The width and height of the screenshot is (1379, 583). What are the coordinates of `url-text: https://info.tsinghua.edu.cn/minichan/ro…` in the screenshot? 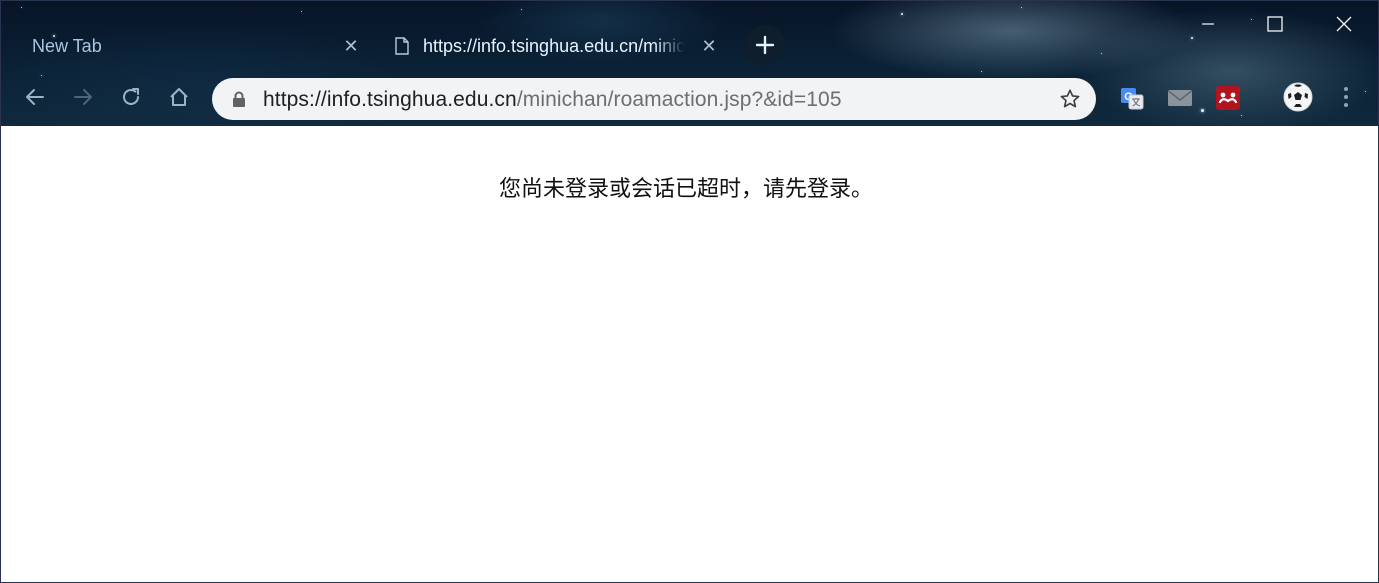 It's located at (552, 100).